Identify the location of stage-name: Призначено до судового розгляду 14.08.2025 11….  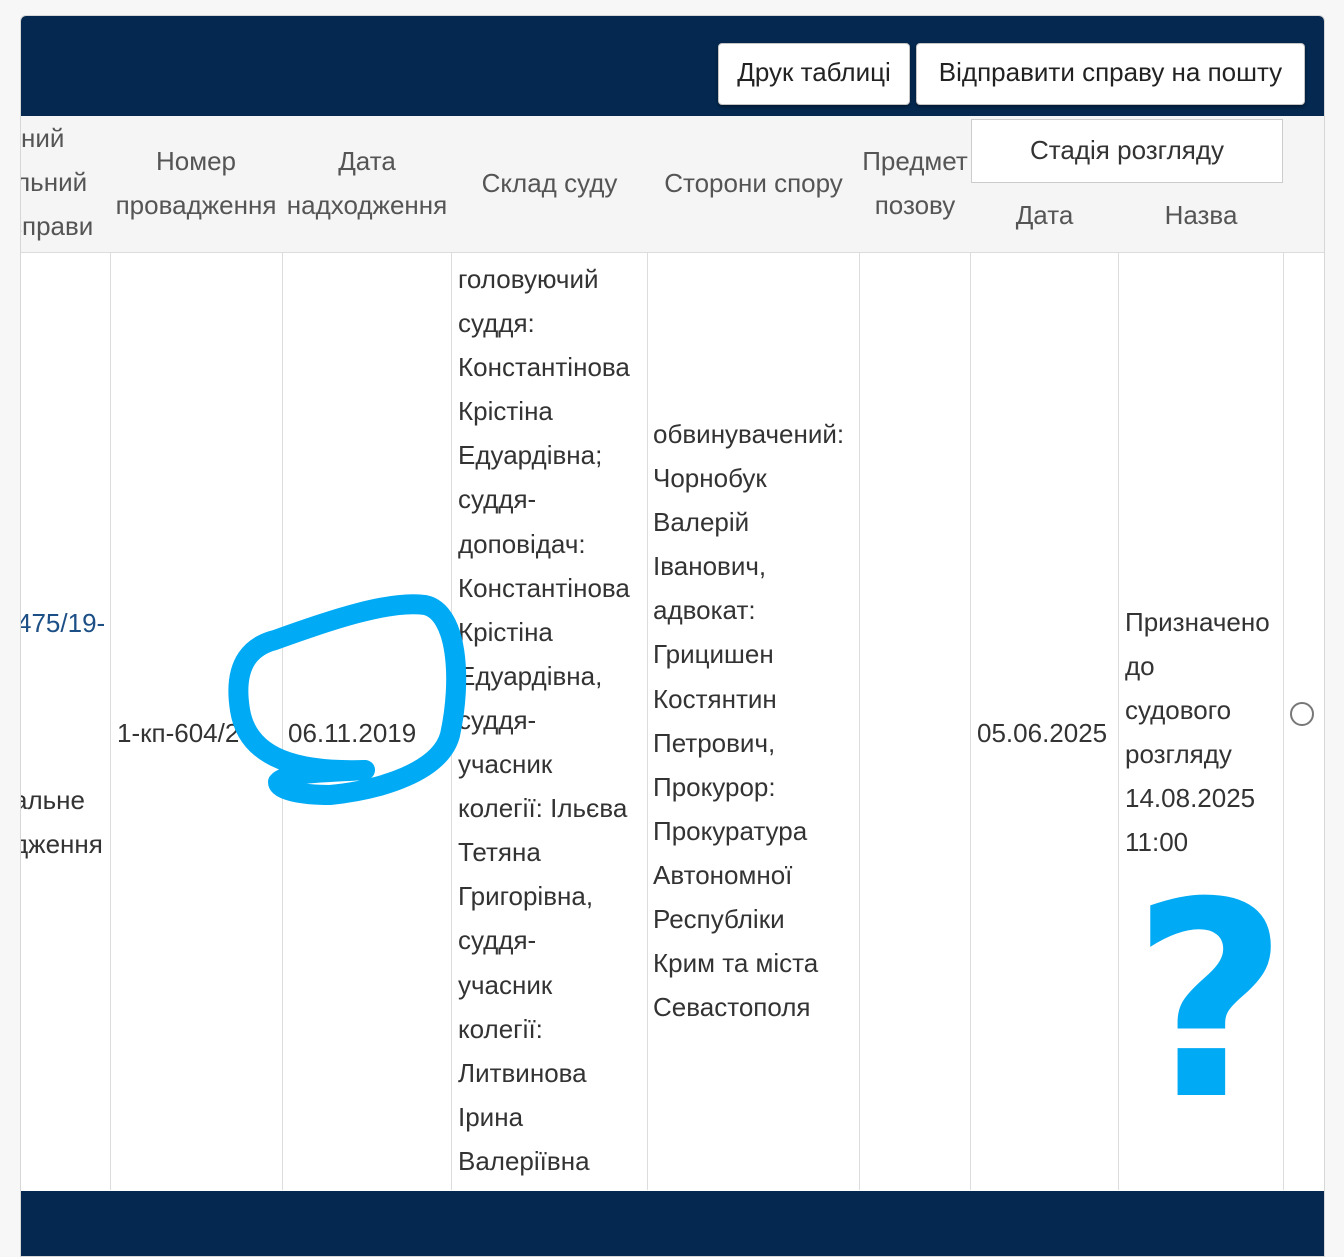
(1197, 732).